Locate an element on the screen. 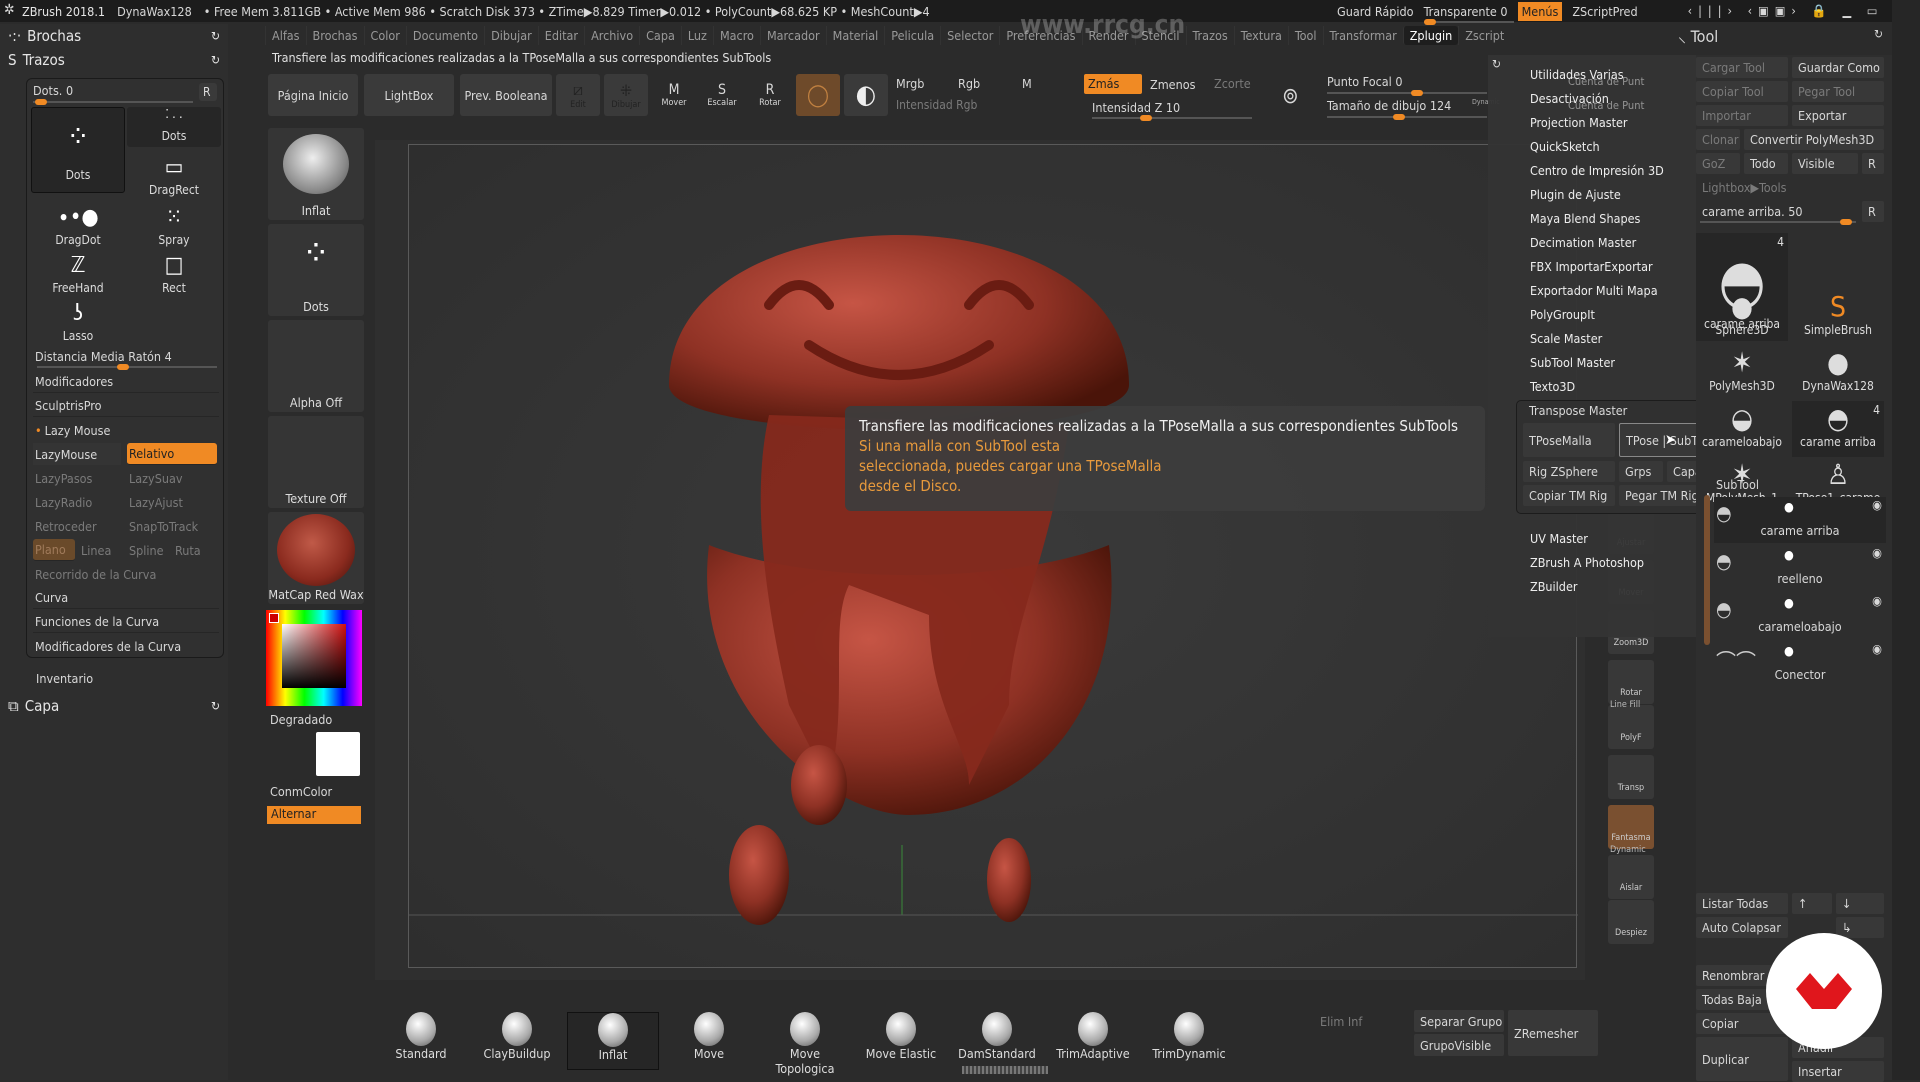  inventory-section: Inventario is located at coordinates (64, 678).